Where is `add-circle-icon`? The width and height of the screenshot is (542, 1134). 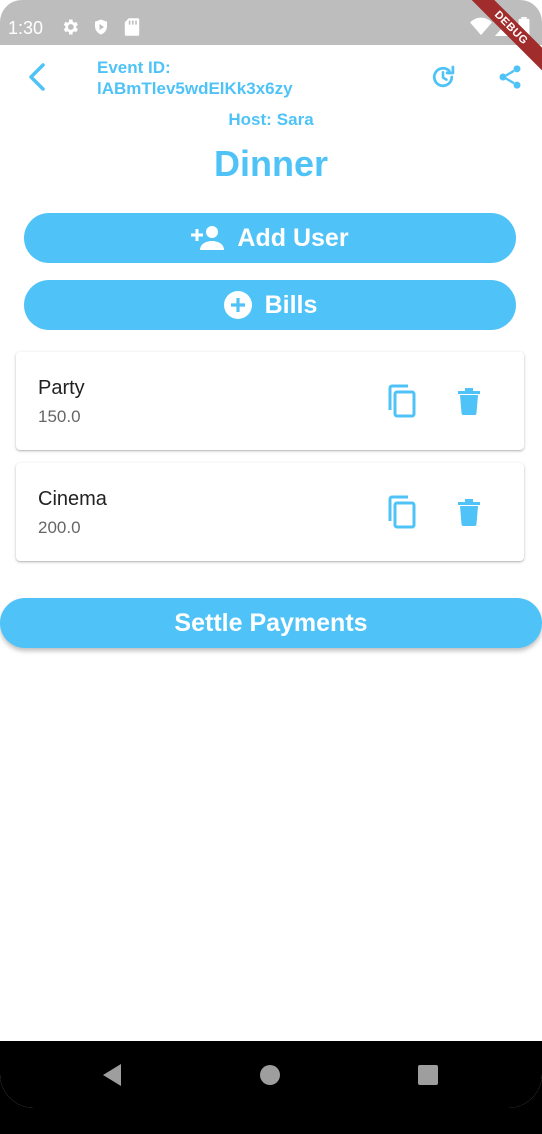
add-circle-icon is located at coordinates (237, 305).